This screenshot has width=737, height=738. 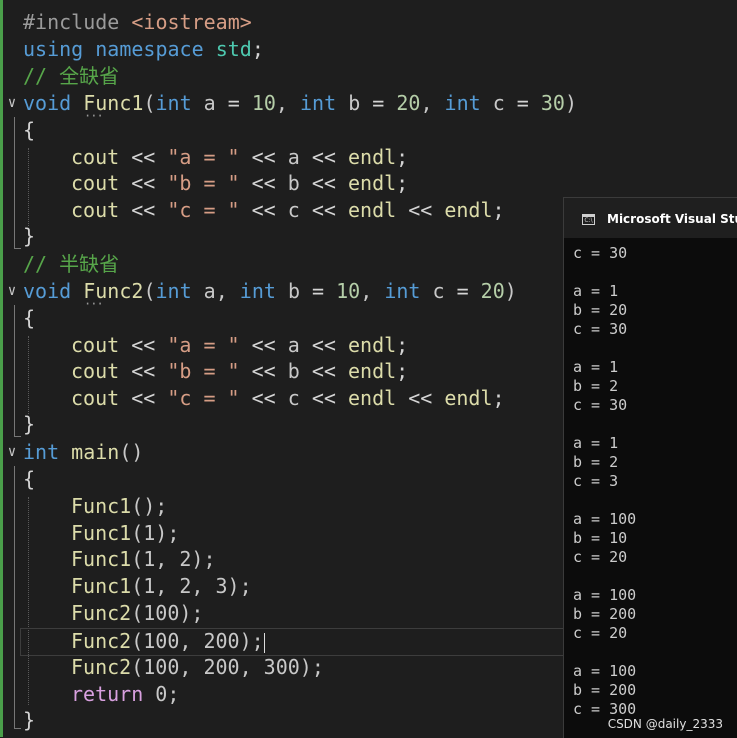 What do you see at coordinates (588, 219) in the screenshot?
I see `console-app-icon: C:\` at bounding box center [588, 219].